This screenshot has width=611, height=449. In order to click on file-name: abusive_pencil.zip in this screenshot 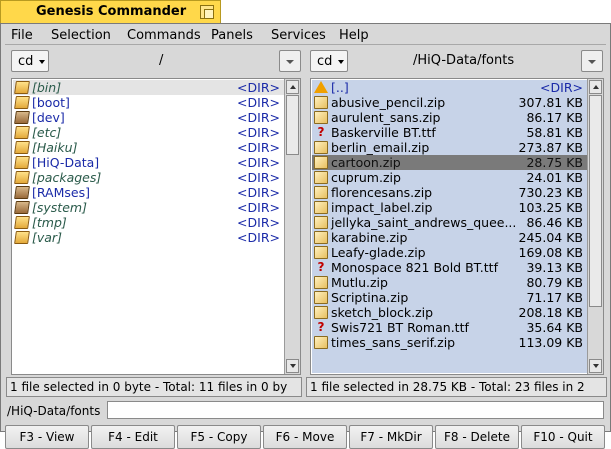, I will do `click(388, 102)`.